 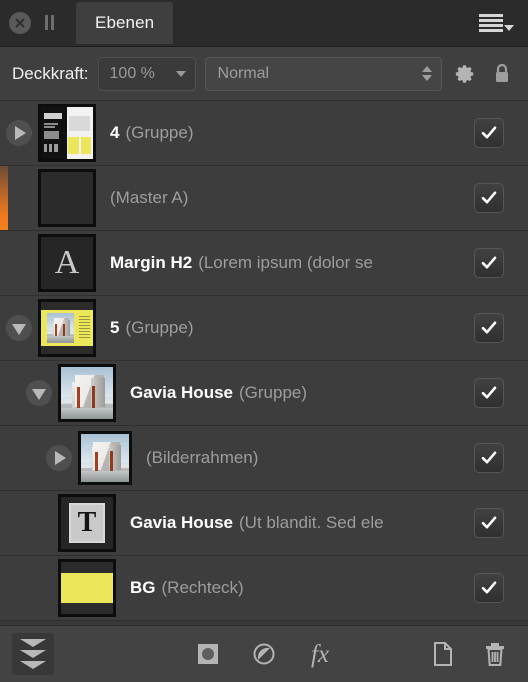 What do you see at coordinates (151, 262) in the screenshot?
I see `layer-name: Margin H2` at bounding box center [151, 262].